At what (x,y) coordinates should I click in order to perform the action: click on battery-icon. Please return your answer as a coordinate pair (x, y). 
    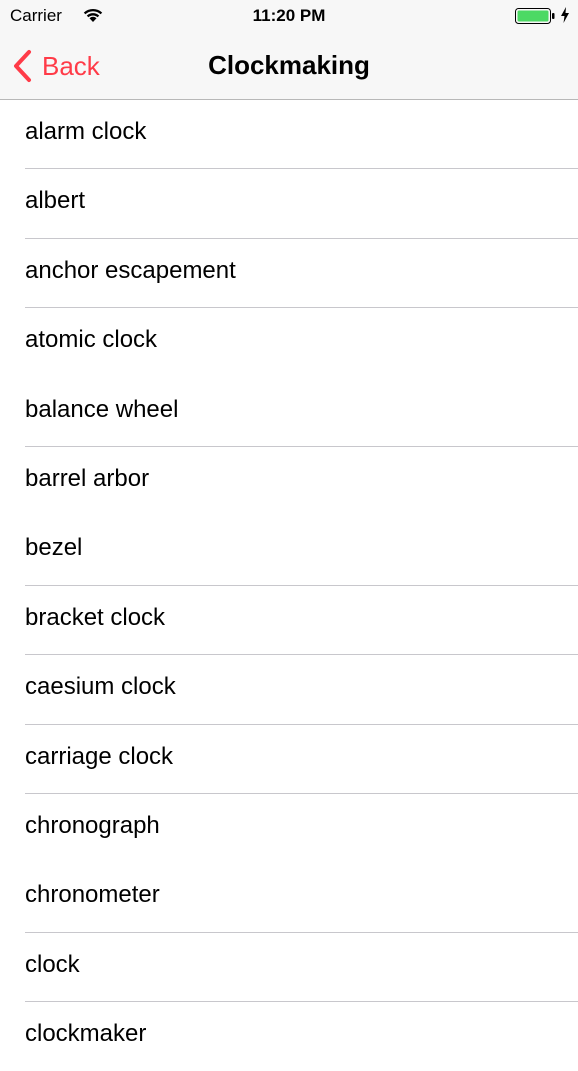
    Looking at the image, I should click on (535, 16).